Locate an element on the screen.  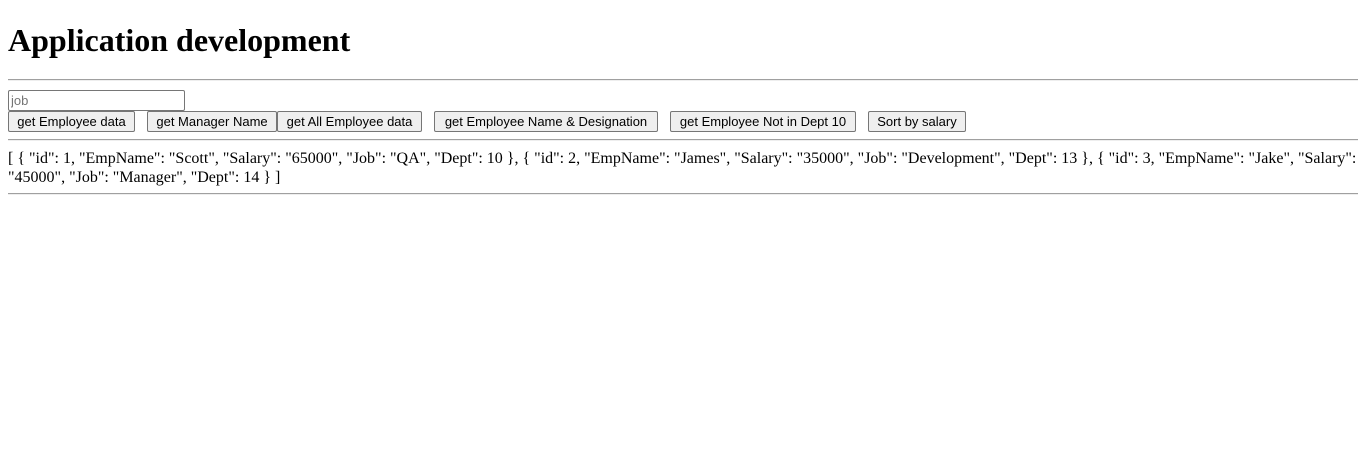
get-all-employee-data-button: get All Employee data is located at coordinates (349, 121).